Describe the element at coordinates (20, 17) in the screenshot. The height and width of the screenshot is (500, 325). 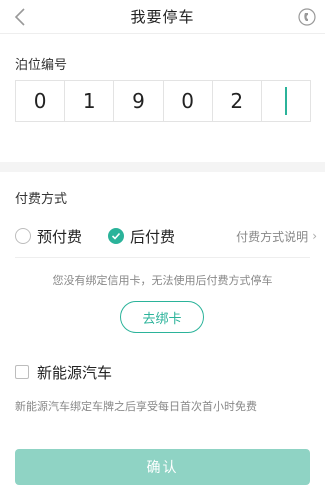
I see `chevron-left-icon` at that location.